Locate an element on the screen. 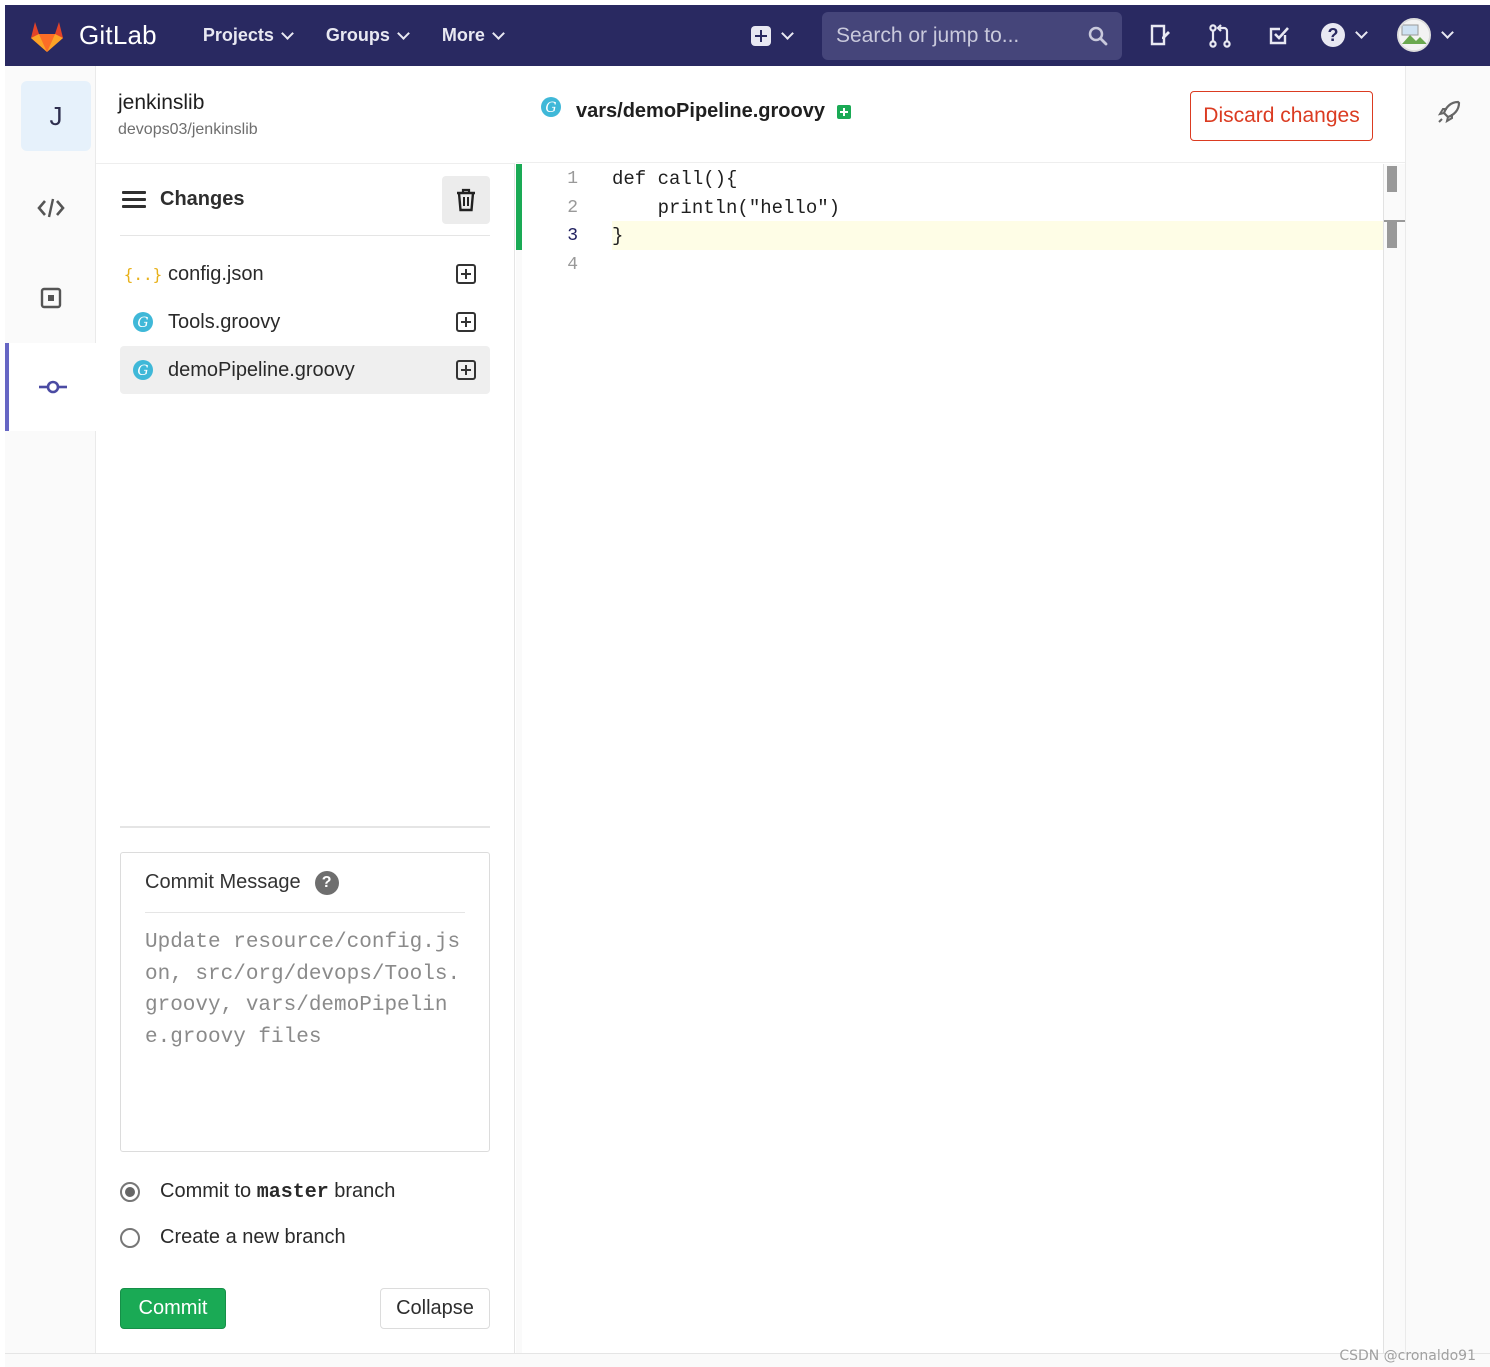  nav-more-label: More is located at coordinates (463, 35).